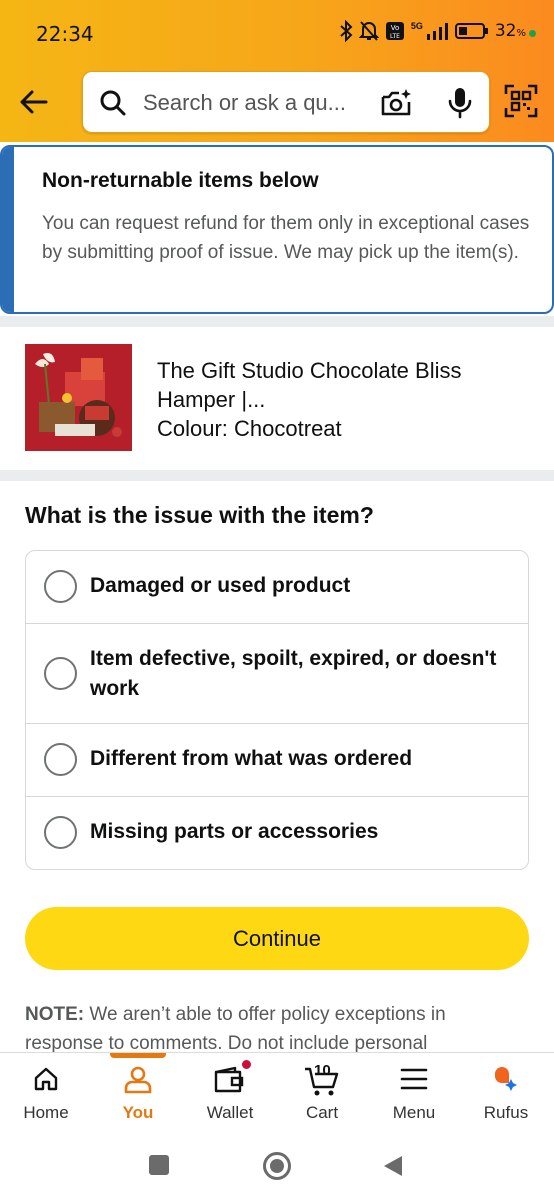  I want to click on hamburger-menu-icon, so click(414, 1079).